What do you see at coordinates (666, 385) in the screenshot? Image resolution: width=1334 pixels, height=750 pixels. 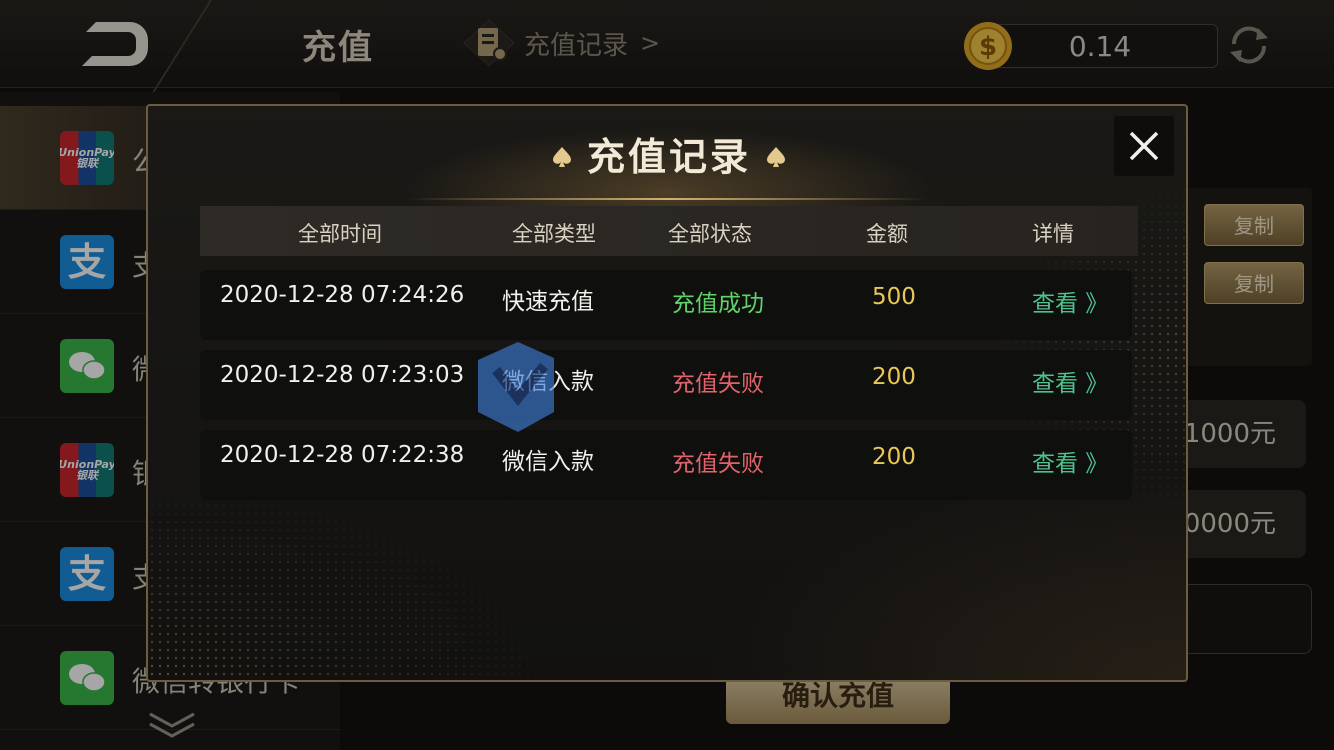 I see `table-row: 2020-12-28 07:23:03 微信入款 充值失败 200 查看 》` at bounding box center [666, 385].